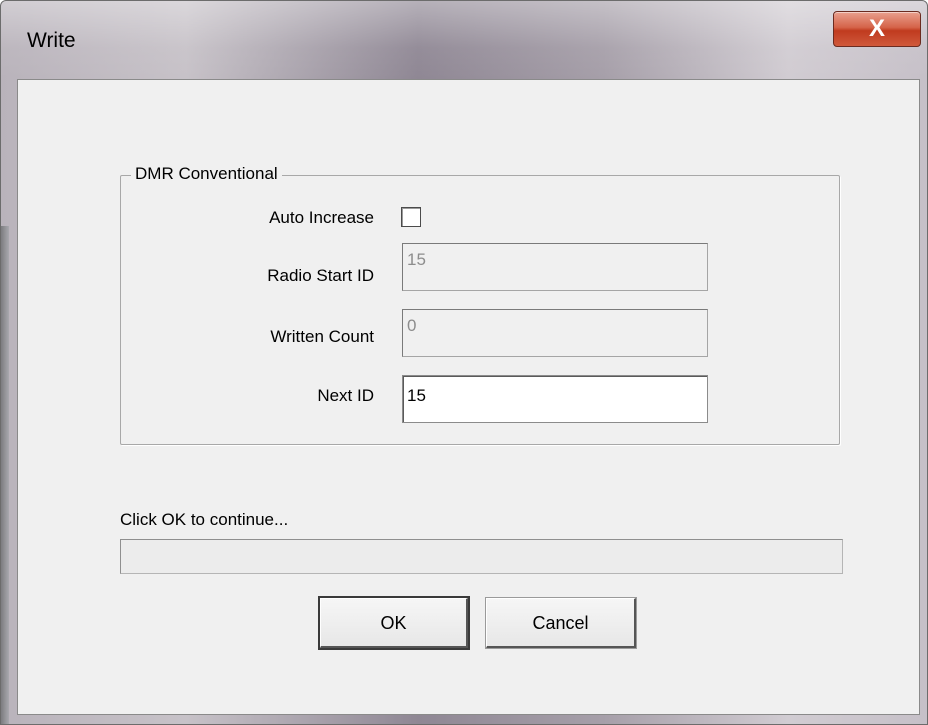 This screenshot has width=928, height=725. I want to click on group-legend: DMR Conventional, so click(206, 174).